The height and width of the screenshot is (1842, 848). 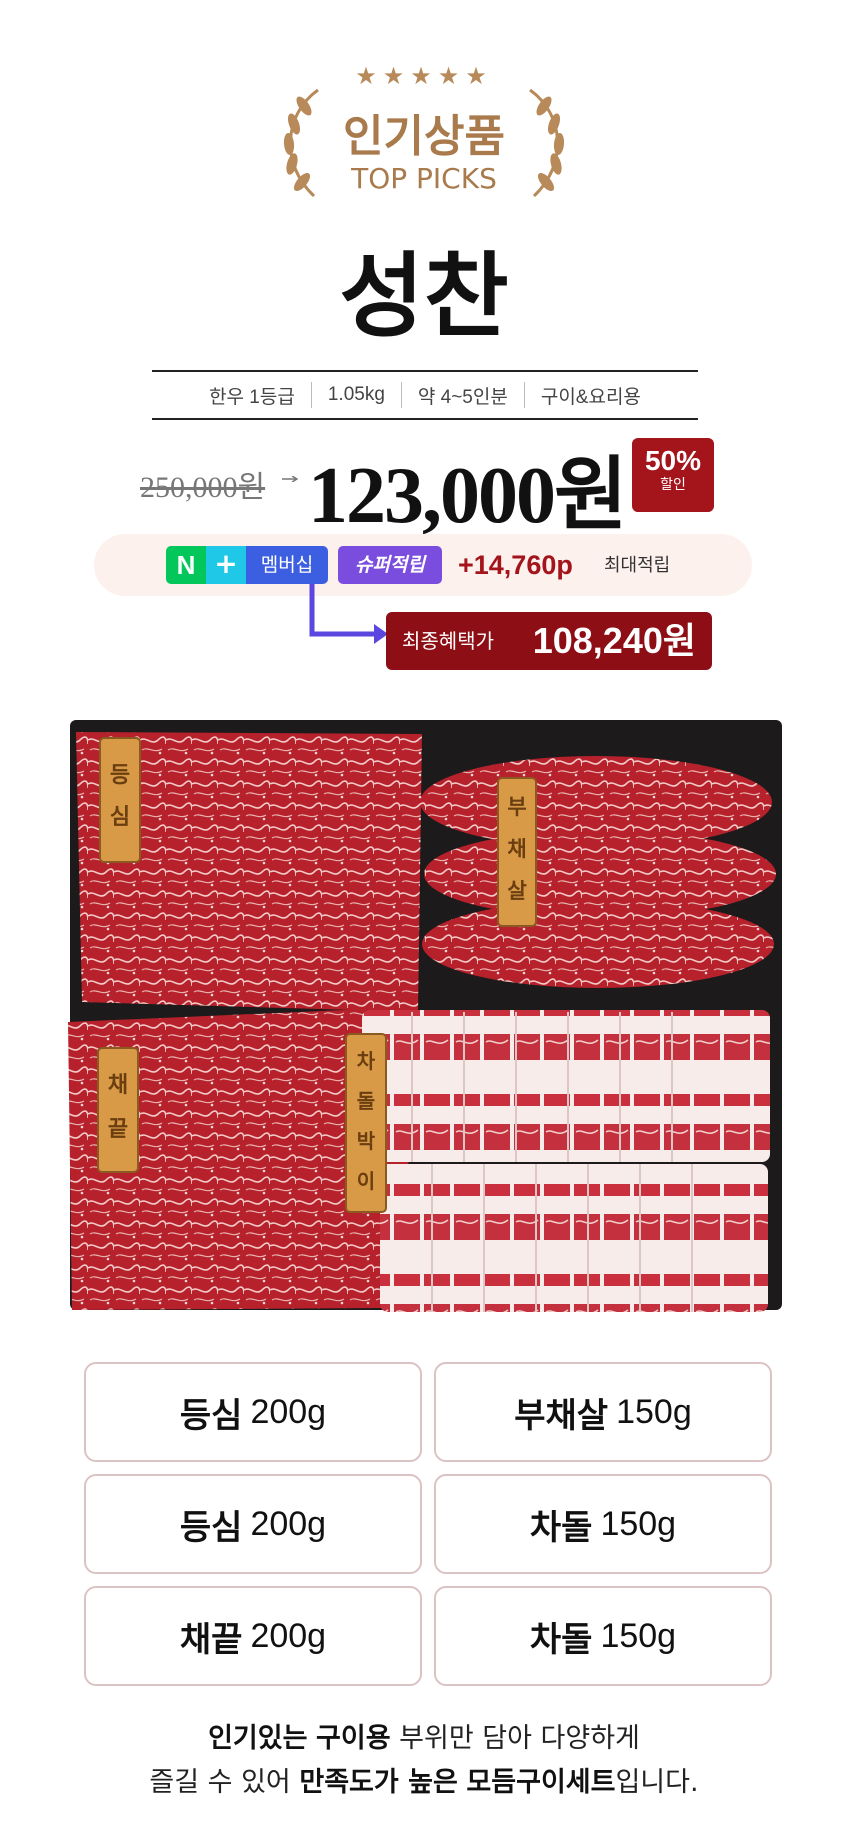 What do you see at coordinates (220, 1782) in the screenshot?
I see `desc-text: 즐길 수 있어` at bounding box center [220, 1782].